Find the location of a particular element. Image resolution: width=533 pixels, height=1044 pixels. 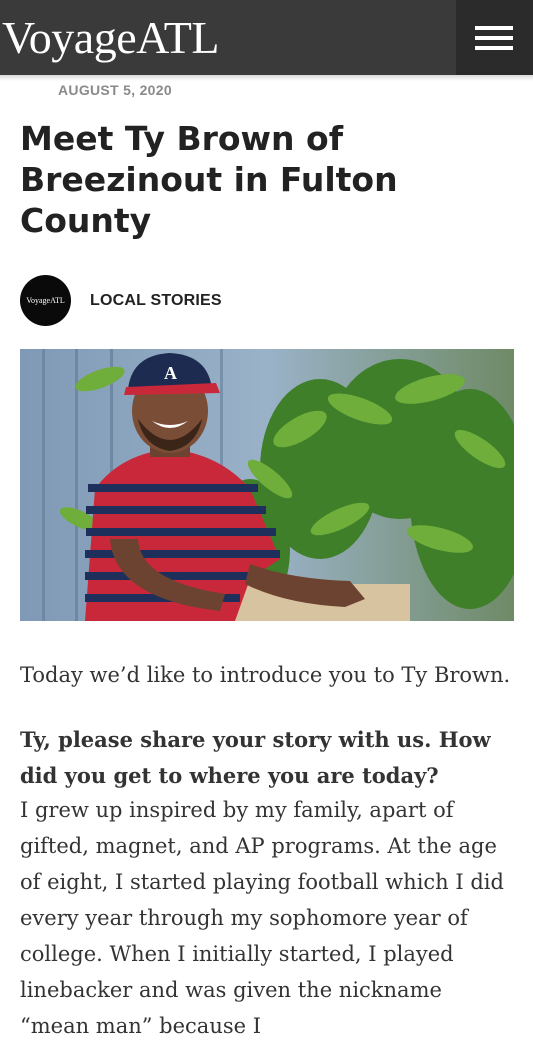

author-avatar: VoyageATL is located at coordinates (45, 300).